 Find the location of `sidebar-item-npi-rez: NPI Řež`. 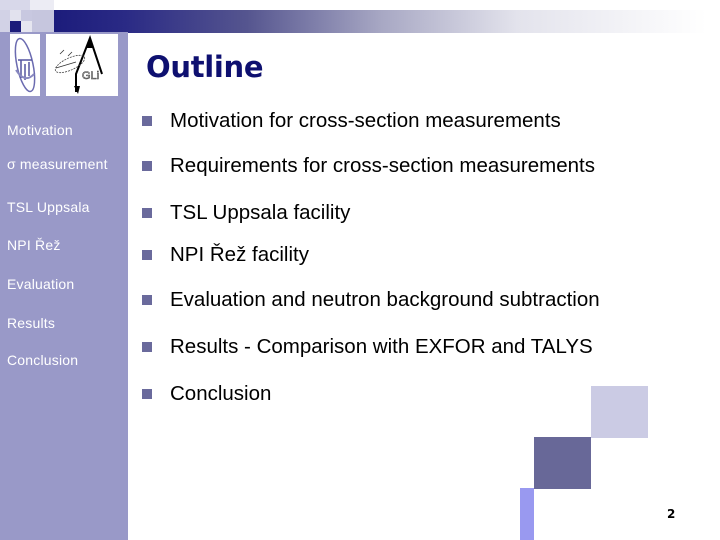

sidebar-item-npi-rez: NPI Řež is located at coordinates (34, 245).